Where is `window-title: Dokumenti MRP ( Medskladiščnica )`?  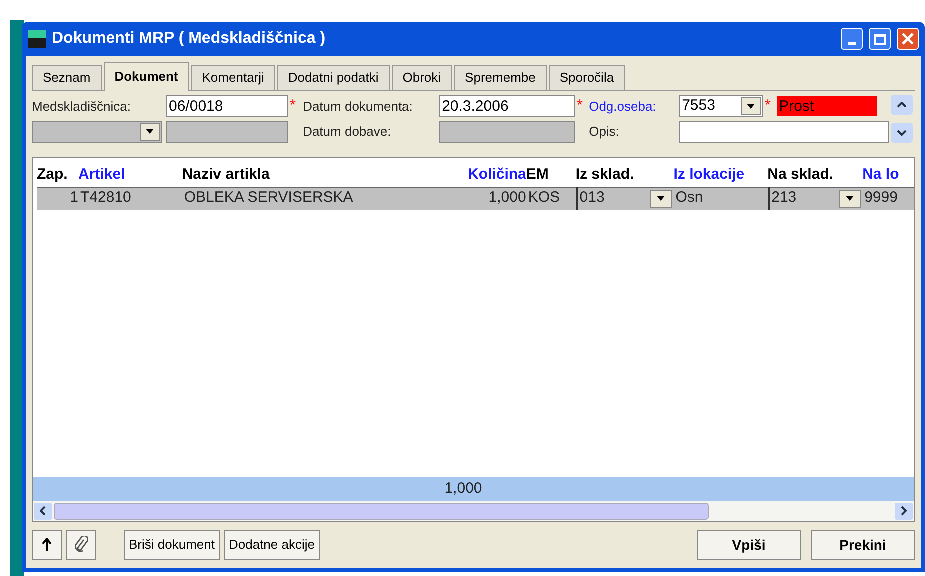 window-title: Dokumenti MRP ( Medskladiščnica ) is located at coordinates (189, 39).